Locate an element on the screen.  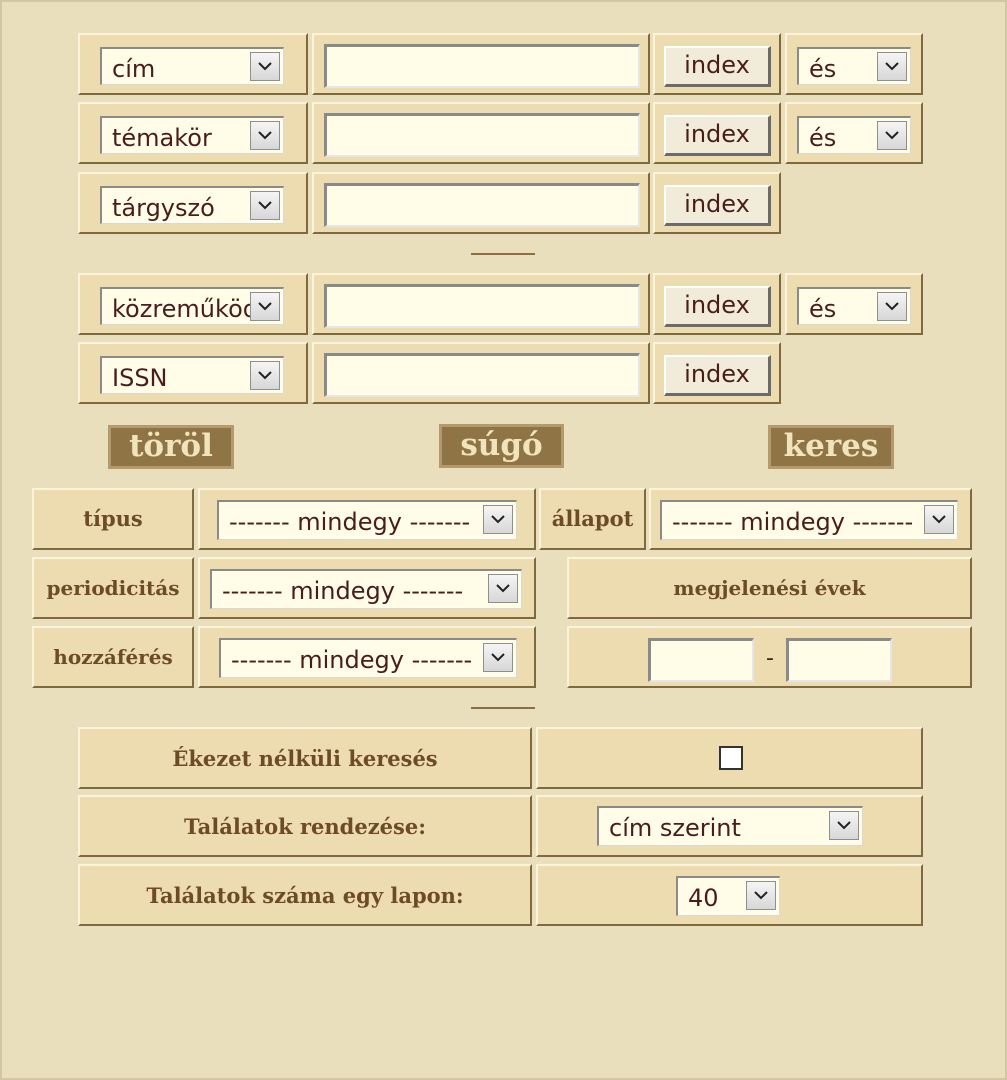
status-select-value: ------- mindegy ------- is located at coordinates (793, 522).